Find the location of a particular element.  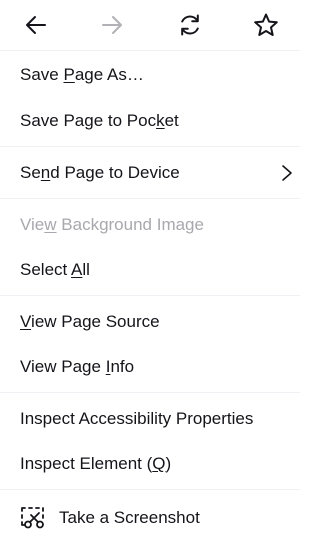

back-button is located at coordinates (36, 25).